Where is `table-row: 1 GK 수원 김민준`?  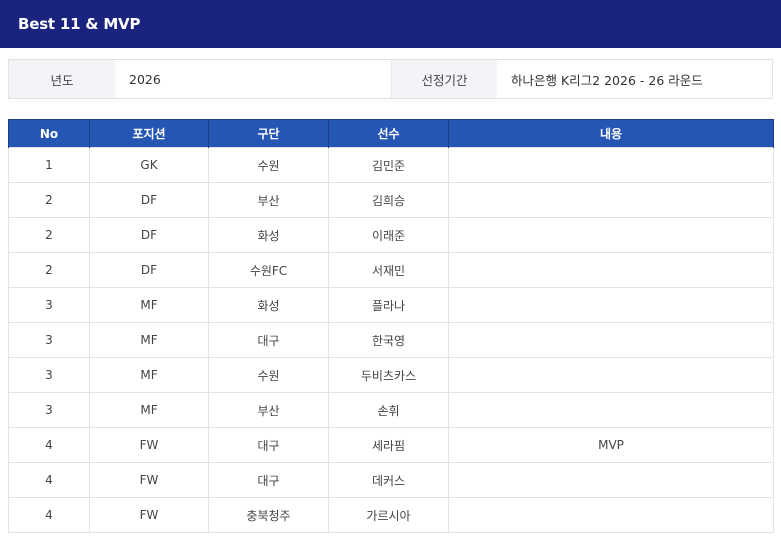 table-row: 1 GK 수원 김민준 is located at coordinates (391, 165).